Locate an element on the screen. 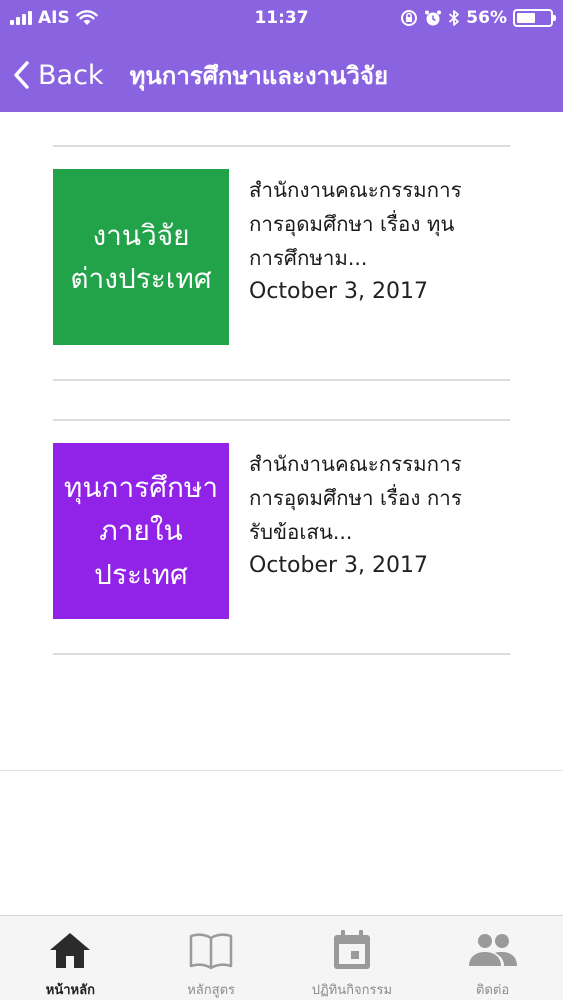 The width and height of the screenshot is (563, 1000). thumbnail-text-line1: ทุนการศึกษา is located at coordinates (141, 487).